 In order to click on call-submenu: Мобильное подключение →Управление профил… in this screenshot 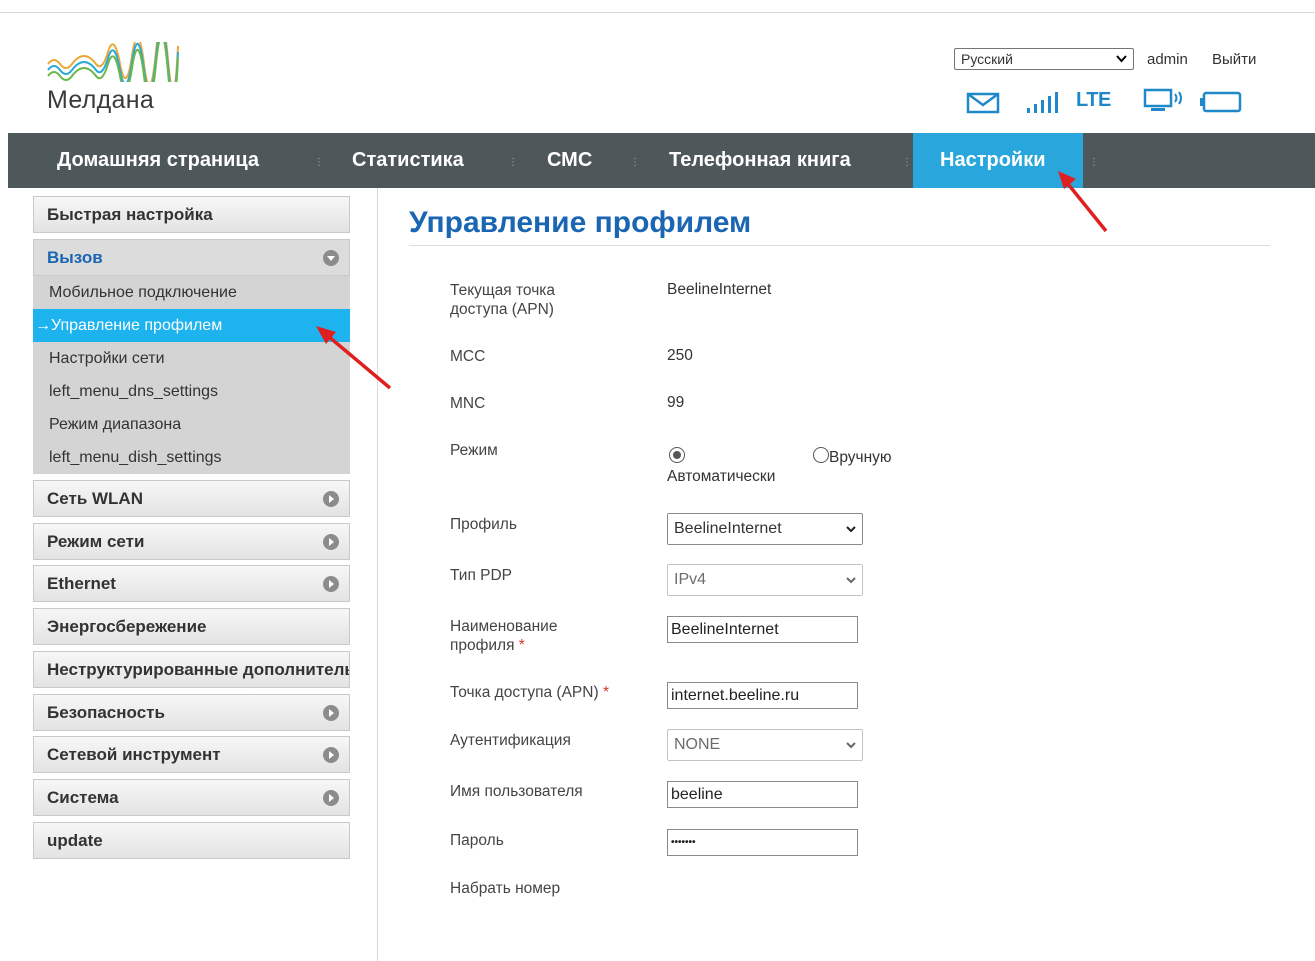, I will do `click(191, 375)`.